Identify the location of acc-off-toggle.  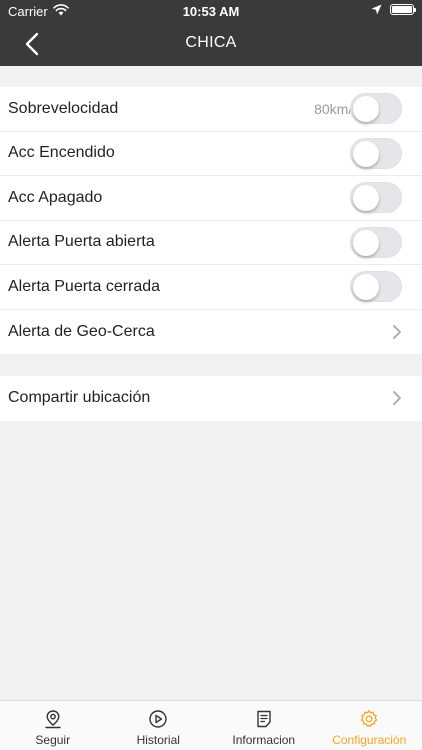
(376, 198).